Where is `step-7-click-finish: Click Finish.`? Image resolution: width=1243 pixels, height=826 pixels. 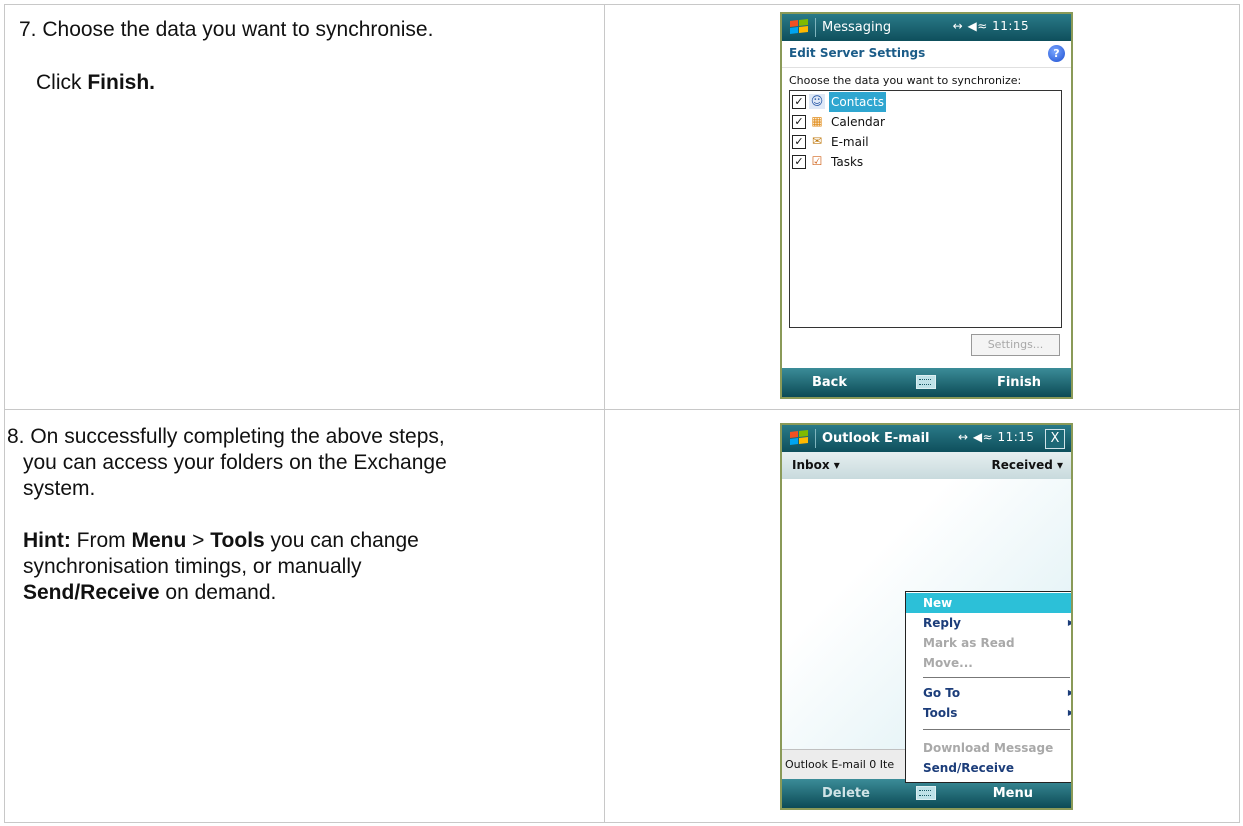 step-7-click-finish: Click Finish. is located at coordinates (226, 83).